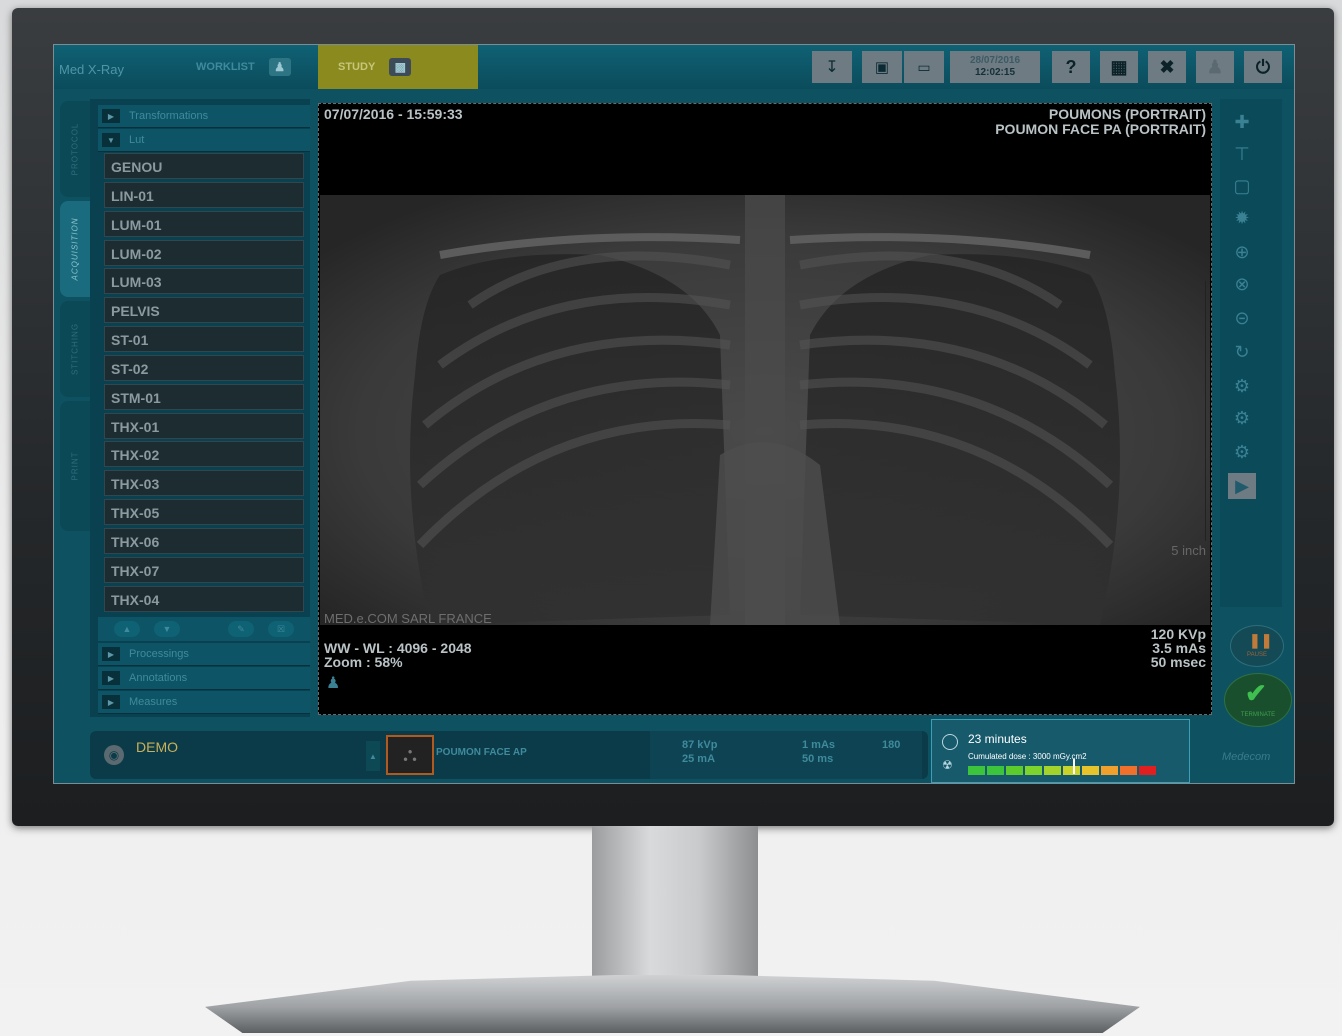 This screenshot has width=1342, height=1036. I want to click on detector-icon: ▭, so click(924, 67).